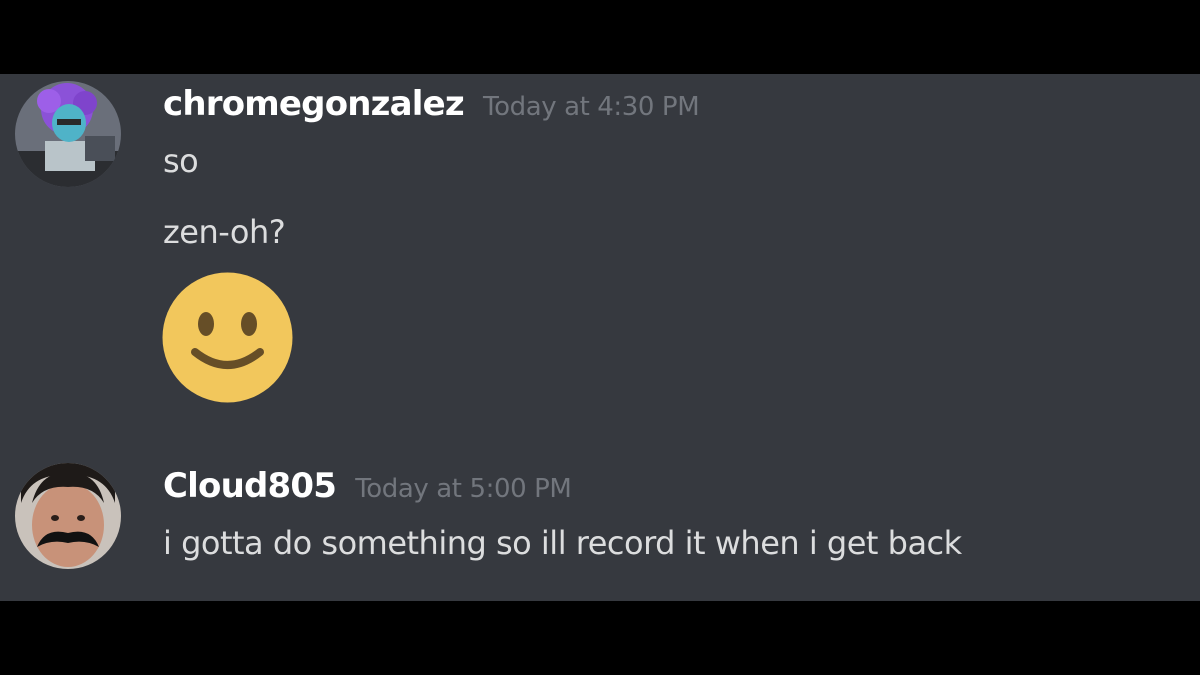  Describe the element at coordinates (591, 107) in the screenshot. I see `timestamp: Today at 4:30 PM` at that location.